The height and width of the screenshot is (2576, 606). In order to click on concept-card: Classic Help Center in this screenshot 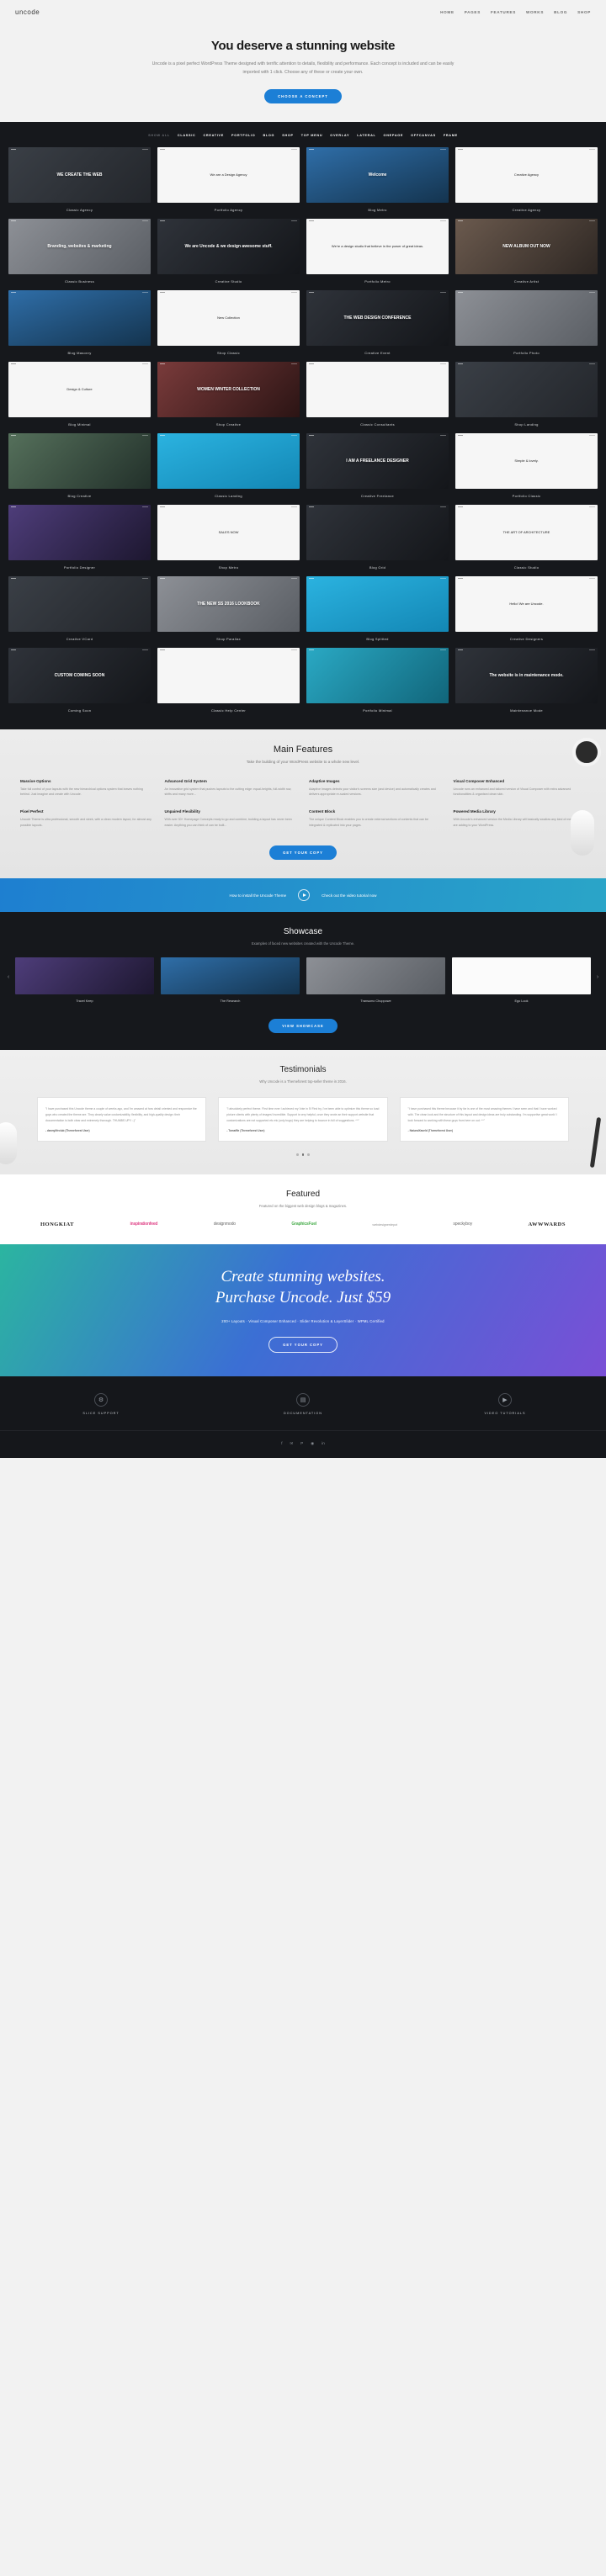, I will do `click(228, 680)`.